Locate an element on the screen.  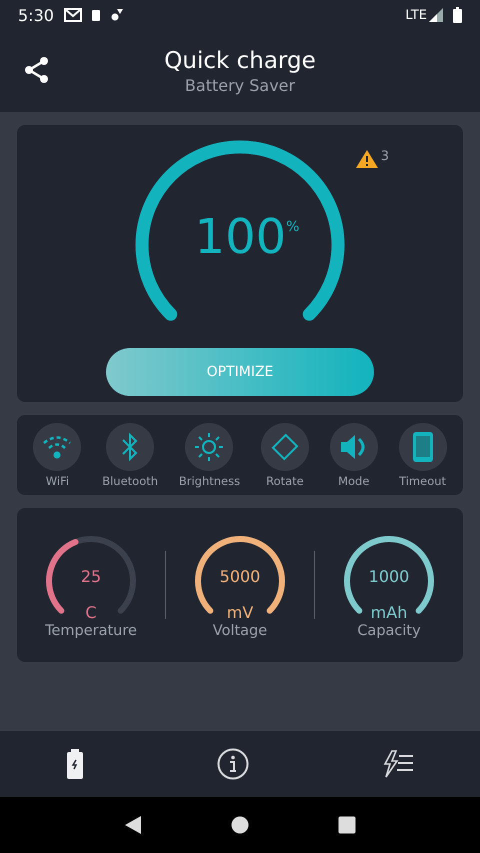
stat-value: 25 is located at coordinates (91, 576).